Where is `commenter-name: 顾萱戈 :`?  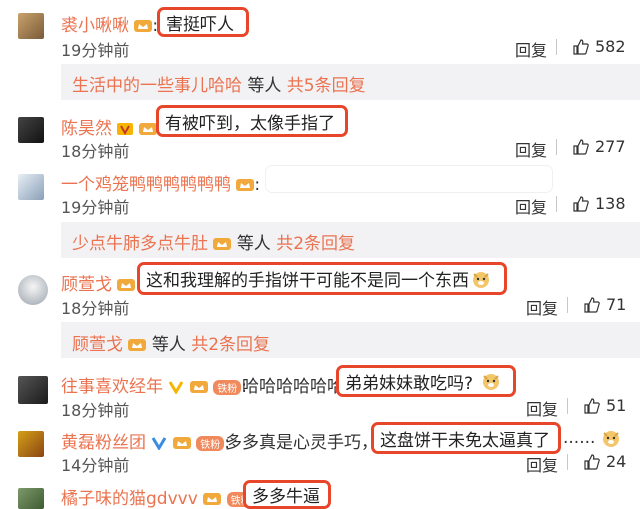
commenter-name: 顾萱戈 : is located at coordinates (101, 282).